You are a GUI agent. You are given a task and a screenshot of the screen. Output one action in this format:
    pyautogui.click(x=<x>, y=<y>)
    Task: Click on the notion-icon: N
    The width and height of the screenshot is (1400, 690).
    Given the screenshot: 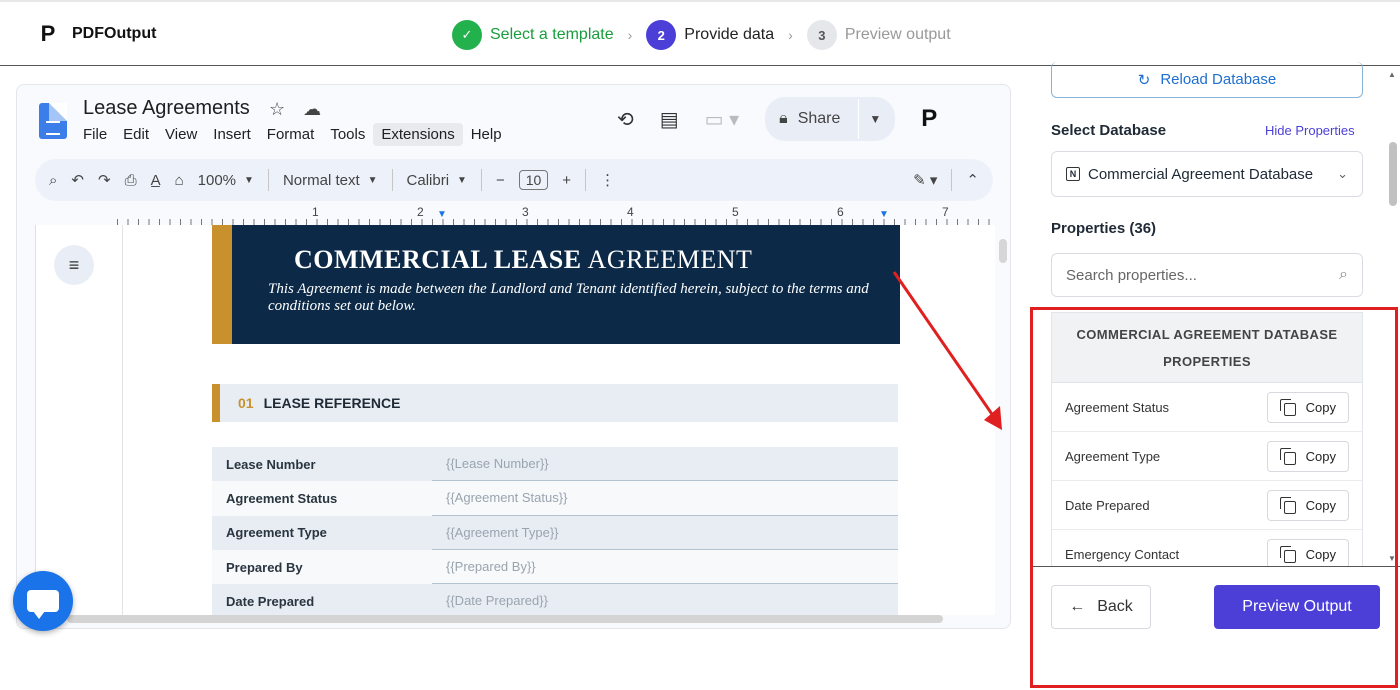 What is the action you would take?
    pyautogui.click(x=1073, y=174)
    